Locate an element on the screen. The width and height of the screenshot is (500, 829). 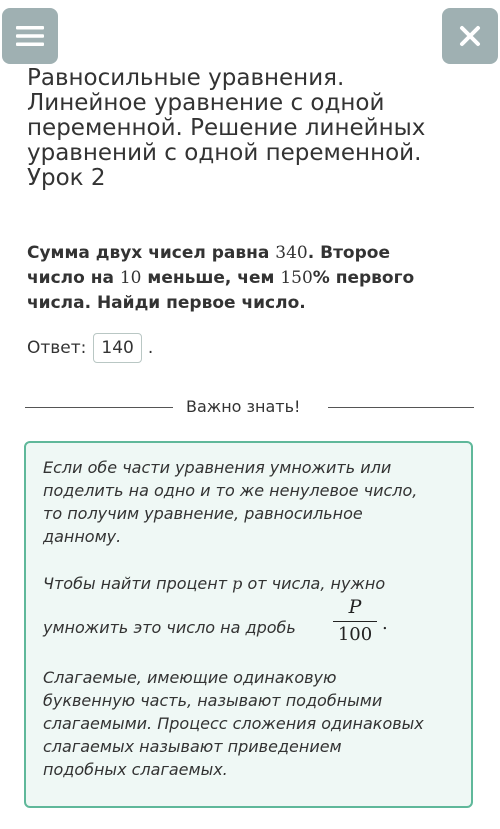
question-line: Сумма двух чисел равна 340. Второе is located at coordinates (208, 253).